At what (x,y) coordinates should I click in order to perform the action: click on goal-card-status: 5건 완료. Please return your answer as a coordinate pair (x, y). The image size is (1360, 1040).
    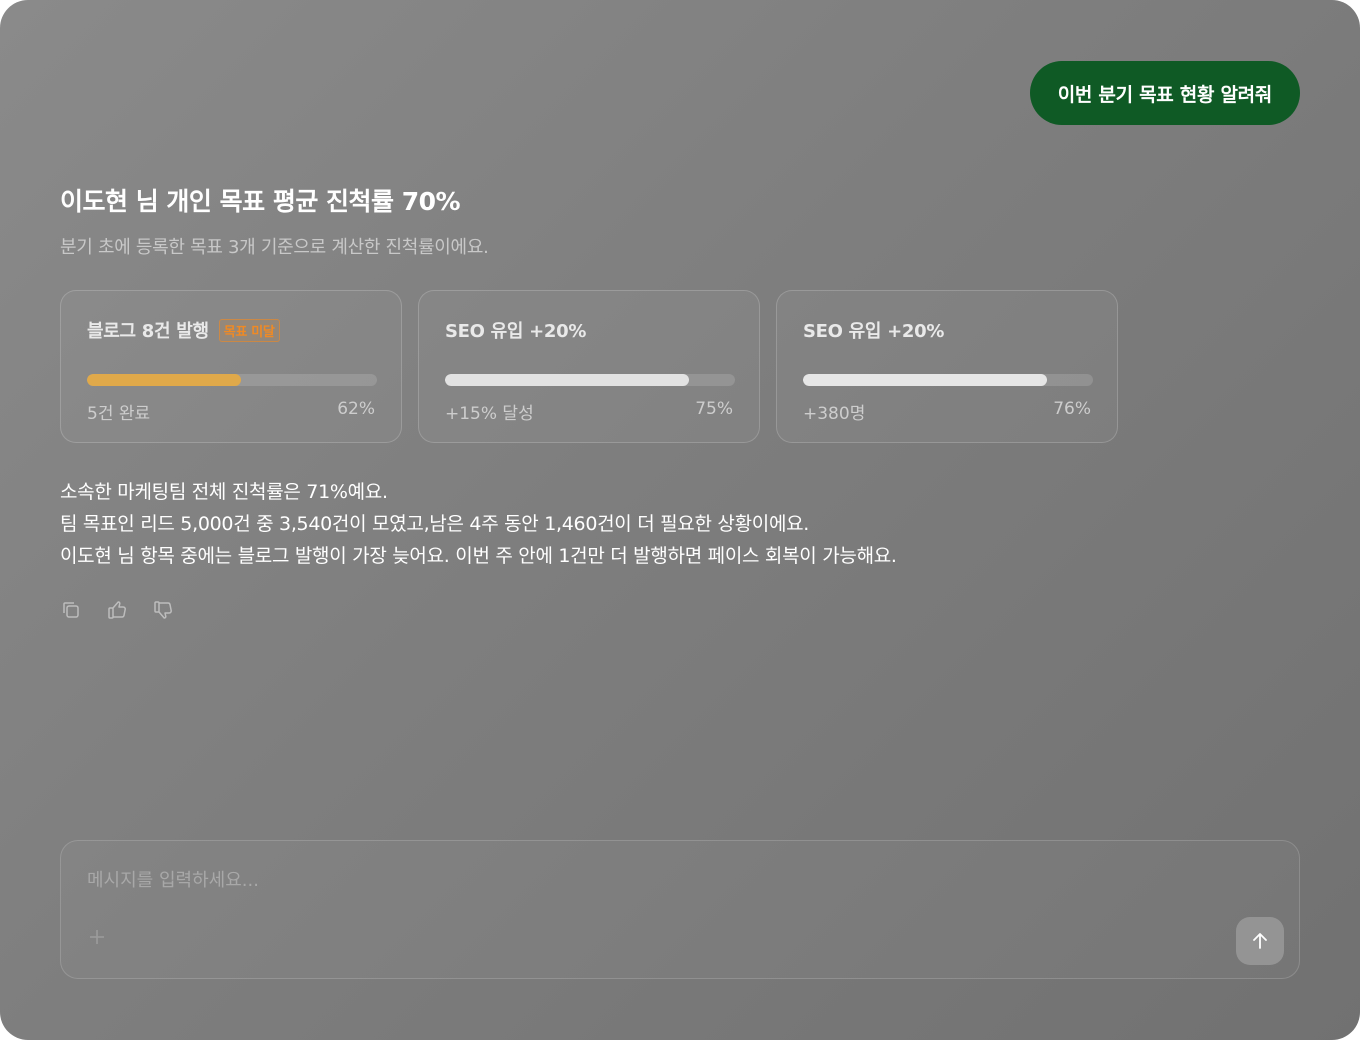
    Looking at the image, I should click on (119, 414).